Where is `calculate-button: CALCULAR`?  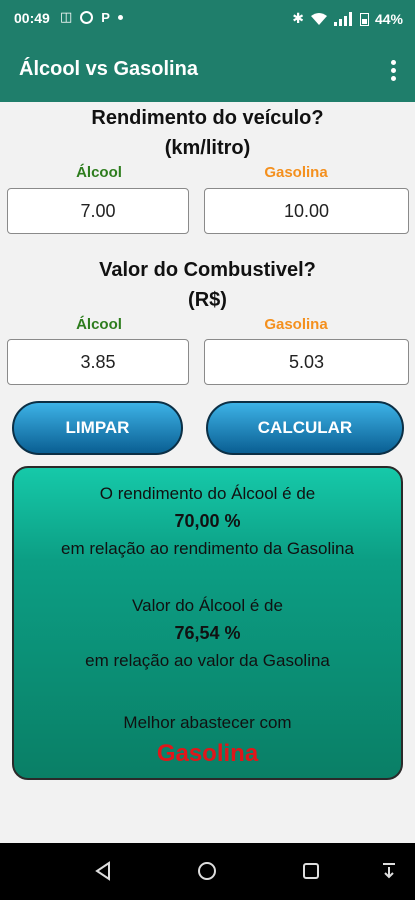
calculate-button: CALCULAR is located at coordinates (305, 428).